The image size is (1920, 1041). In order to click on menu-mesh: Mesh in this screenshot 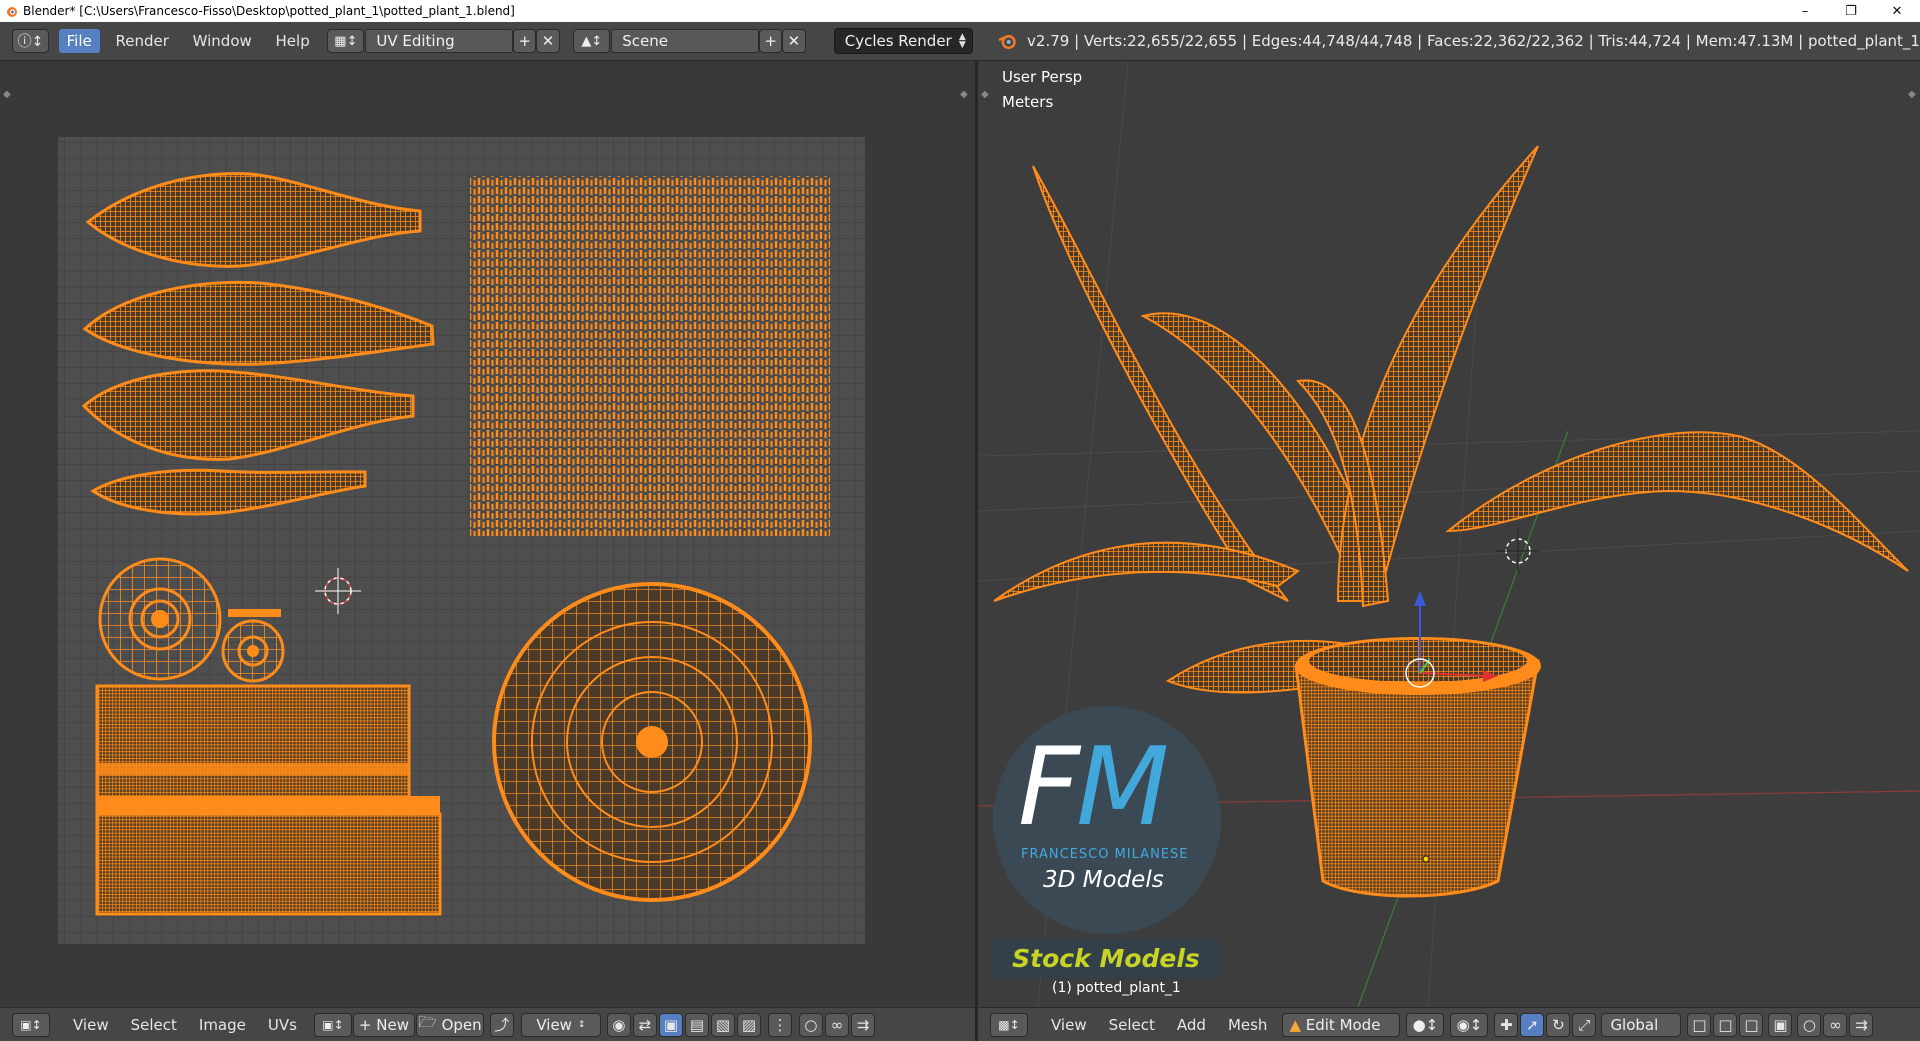, I will do `click(1248, 1025)`.